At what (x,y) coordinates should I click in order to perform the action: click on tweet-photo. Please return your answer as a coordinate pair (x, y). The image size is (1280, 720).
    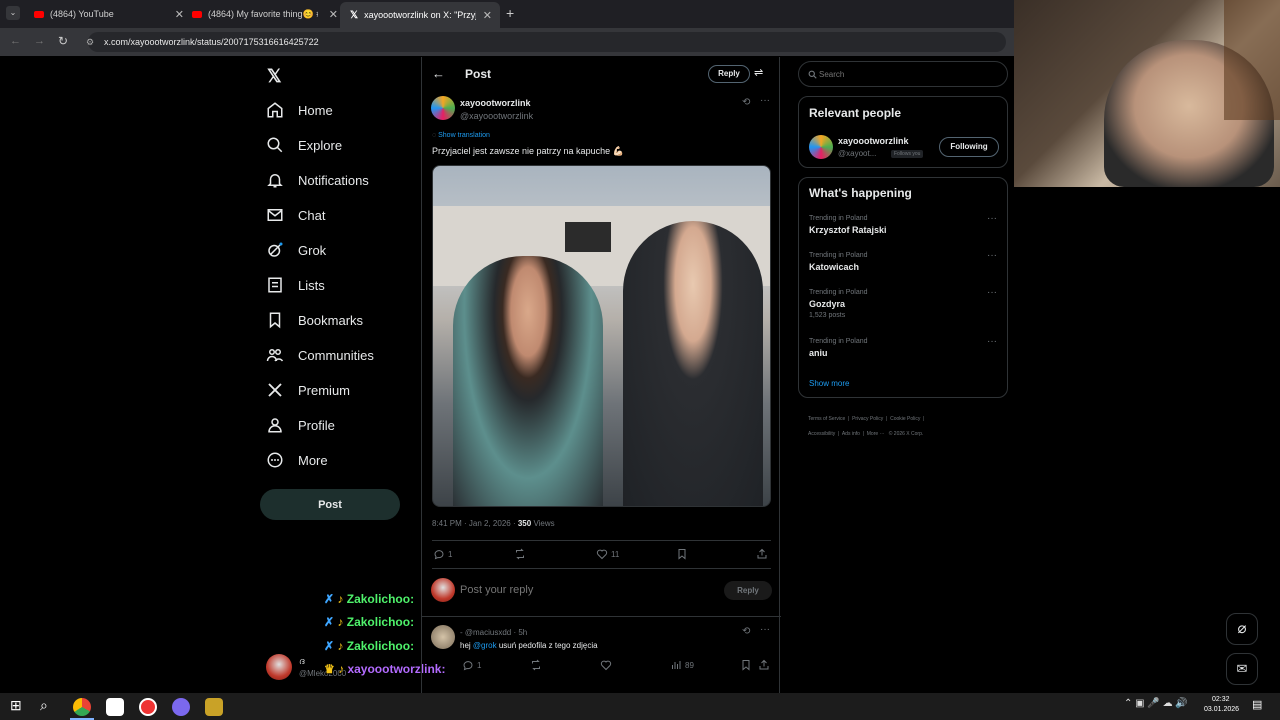
    Looking at the image, I should click on (601, 336).